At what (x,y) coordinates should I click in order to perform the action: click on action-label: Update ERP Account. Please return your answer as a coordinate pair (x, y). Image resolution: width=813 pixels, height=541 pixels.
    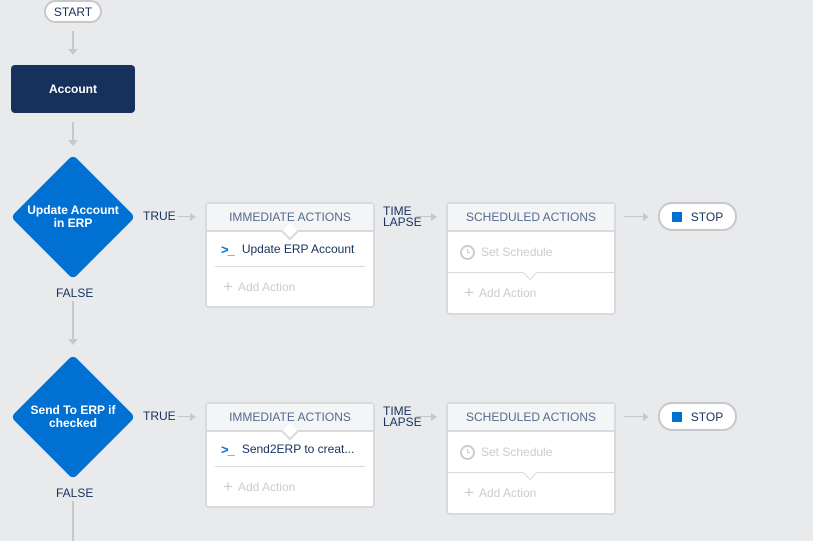
    Looking at the image, I should click on (298, 249).